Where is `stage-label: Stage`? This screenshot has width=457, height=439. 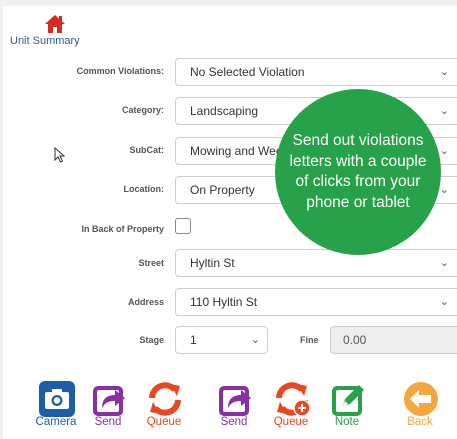
stage-label: Stage is located at coordinates (151, 340).